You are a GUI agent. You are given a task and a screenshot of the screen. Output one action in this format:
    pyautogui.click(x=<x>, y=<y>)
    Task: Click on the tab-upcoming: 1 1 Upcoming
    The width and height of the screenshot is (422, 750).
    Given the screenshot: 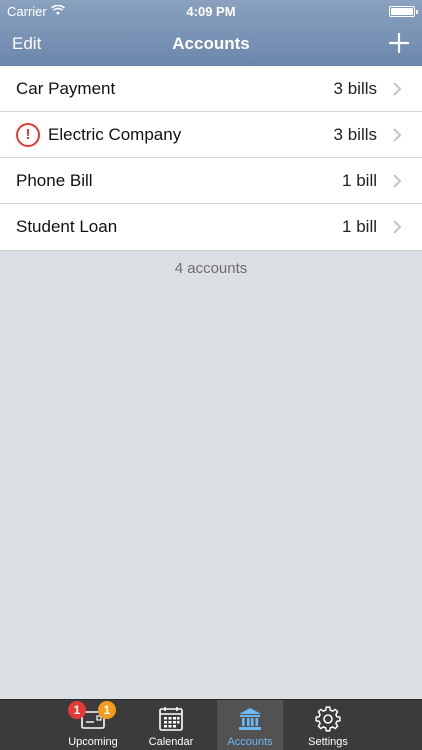 What is the action you would take?
    pyautogui.click(x=93, y=725)
    